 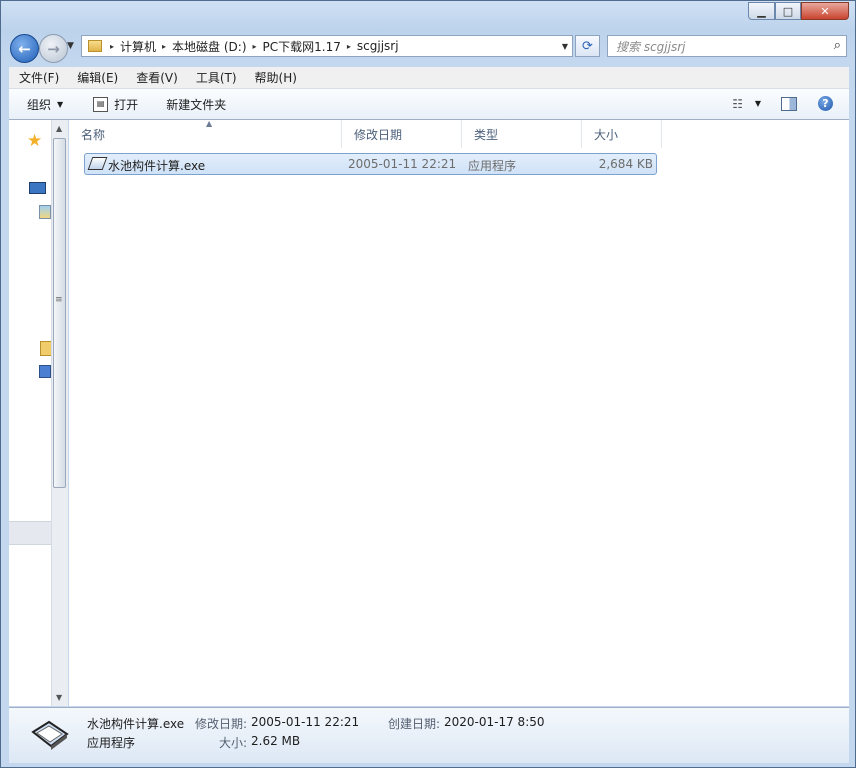 I want to click on details-created-label: 创建日期:, so click(x=414, y=724).